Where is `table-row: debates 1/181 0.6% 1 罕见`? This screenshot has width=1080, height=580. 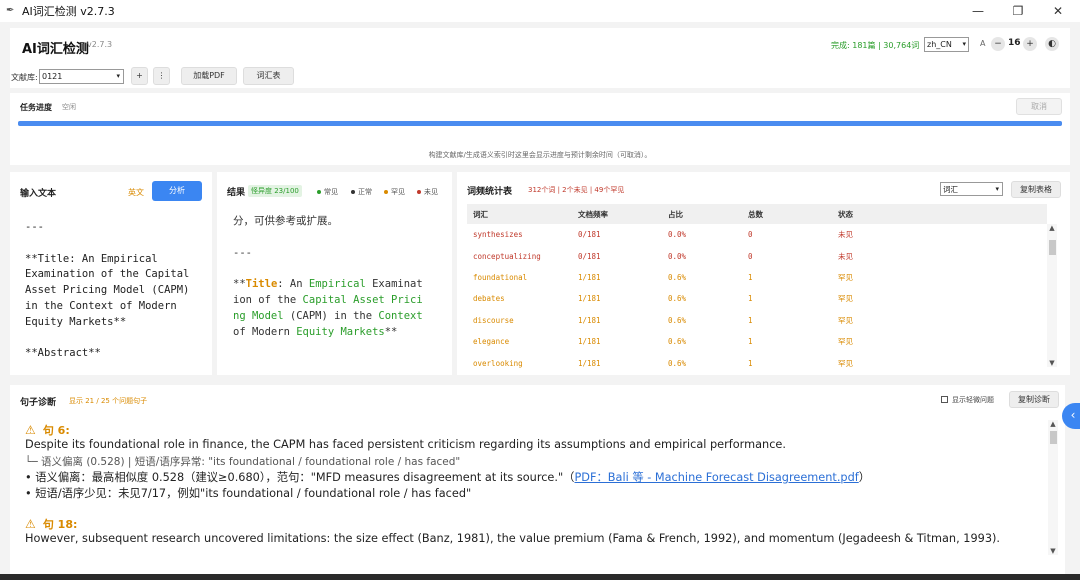 table-row: debates 1/181 0.6% 1 罕见 is located at coordinates (757, 298).